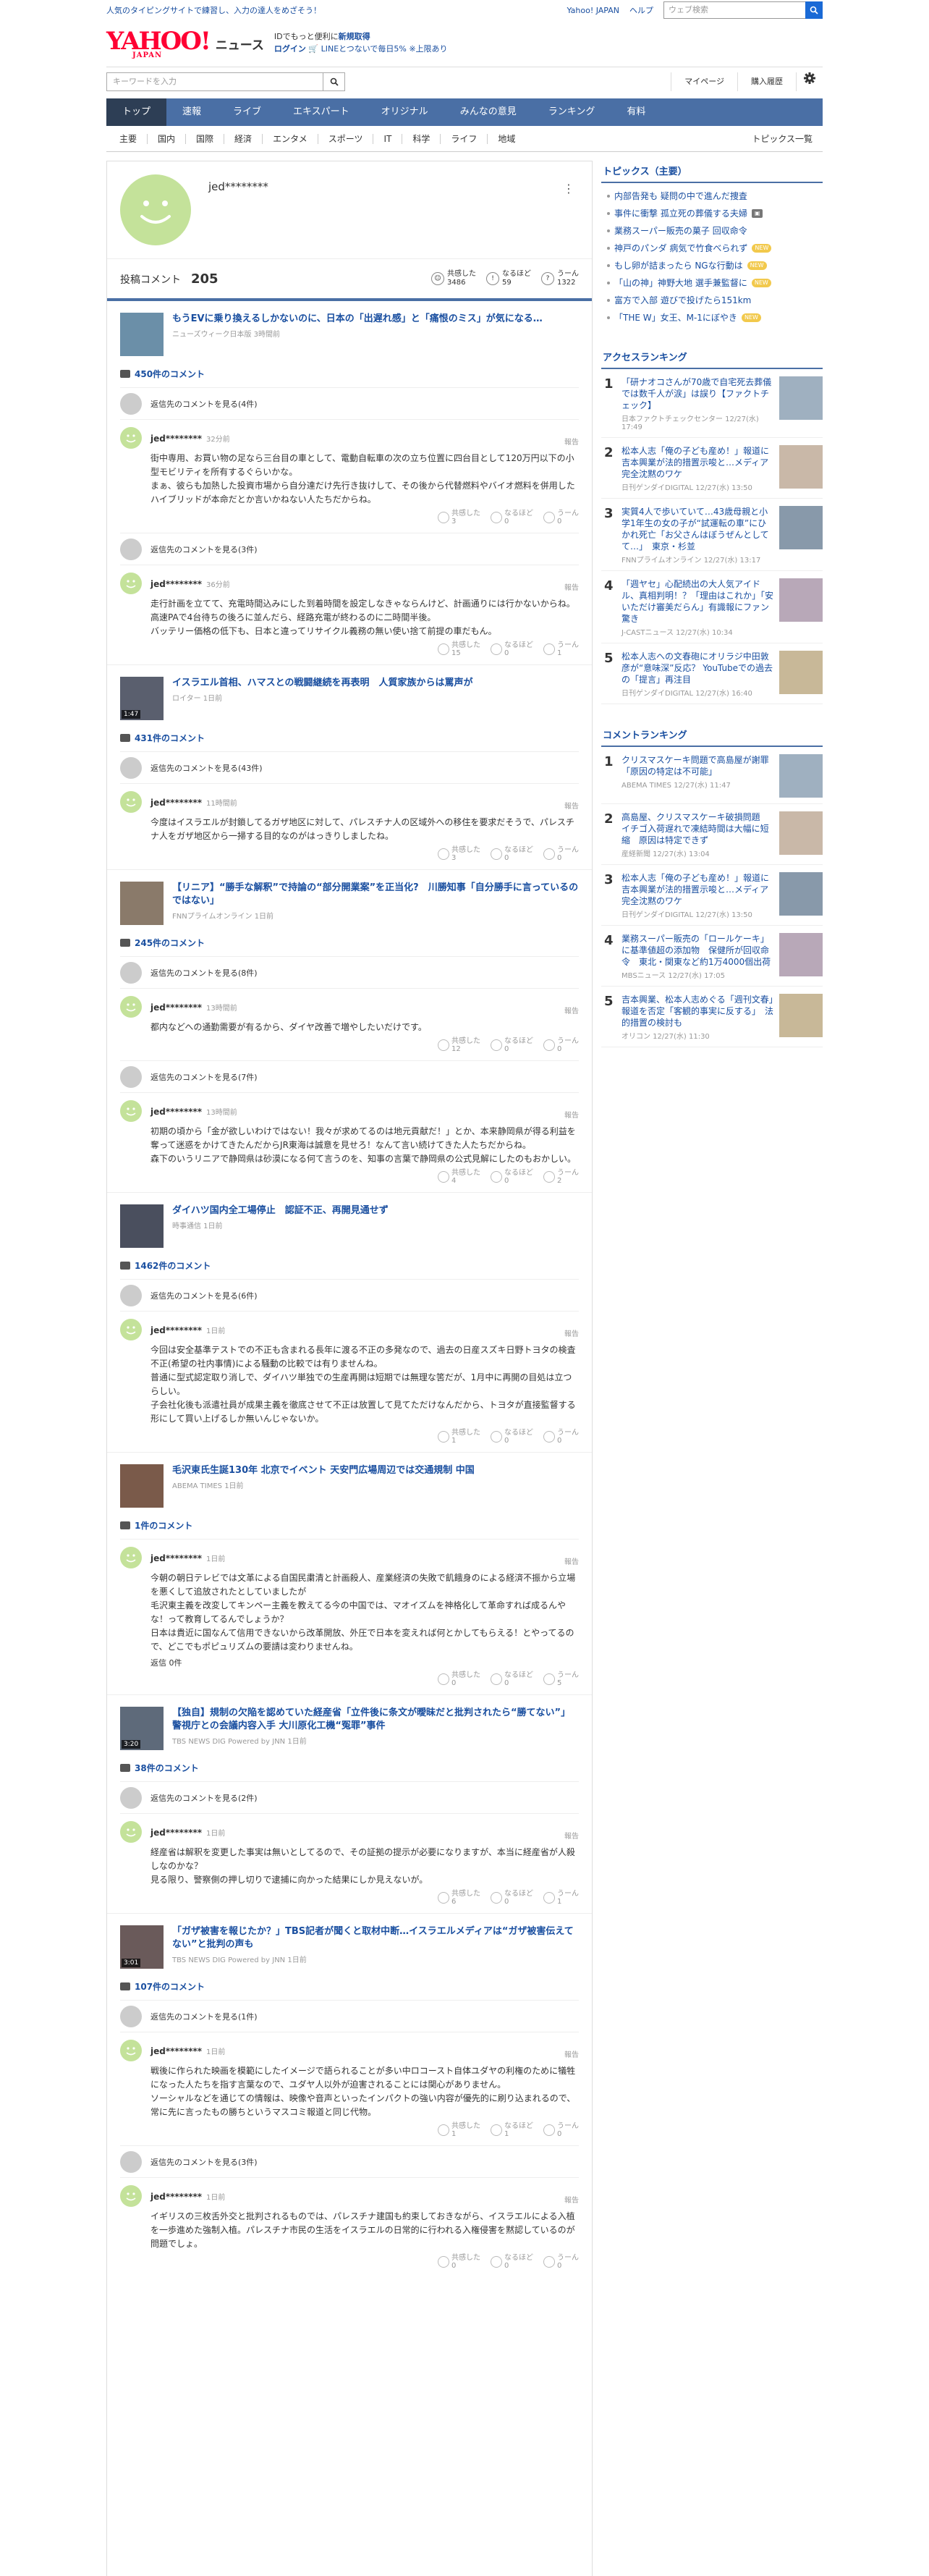  Describe the element at coordinates (349, 767) in the screenshot. I see `reply-parent-link: 返信先のコメントを見る(43件)` at that location.